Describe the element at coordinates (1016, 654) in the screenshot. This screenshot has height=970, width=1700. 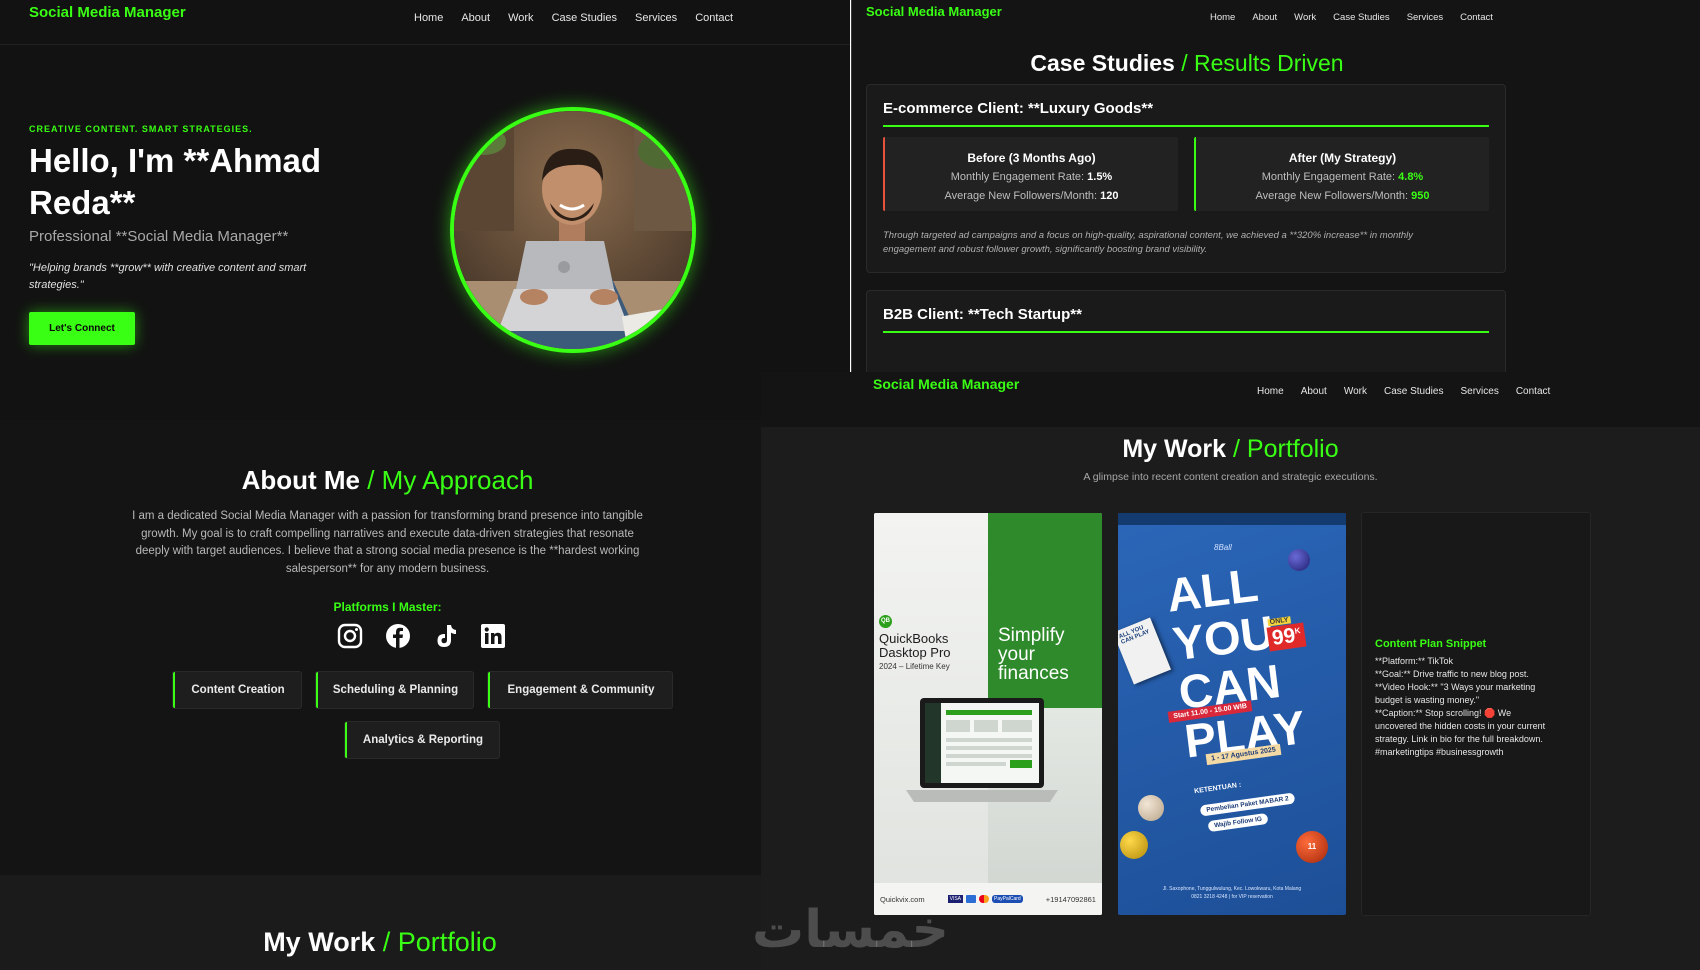
I see `qb-headline-2: your` at that location.